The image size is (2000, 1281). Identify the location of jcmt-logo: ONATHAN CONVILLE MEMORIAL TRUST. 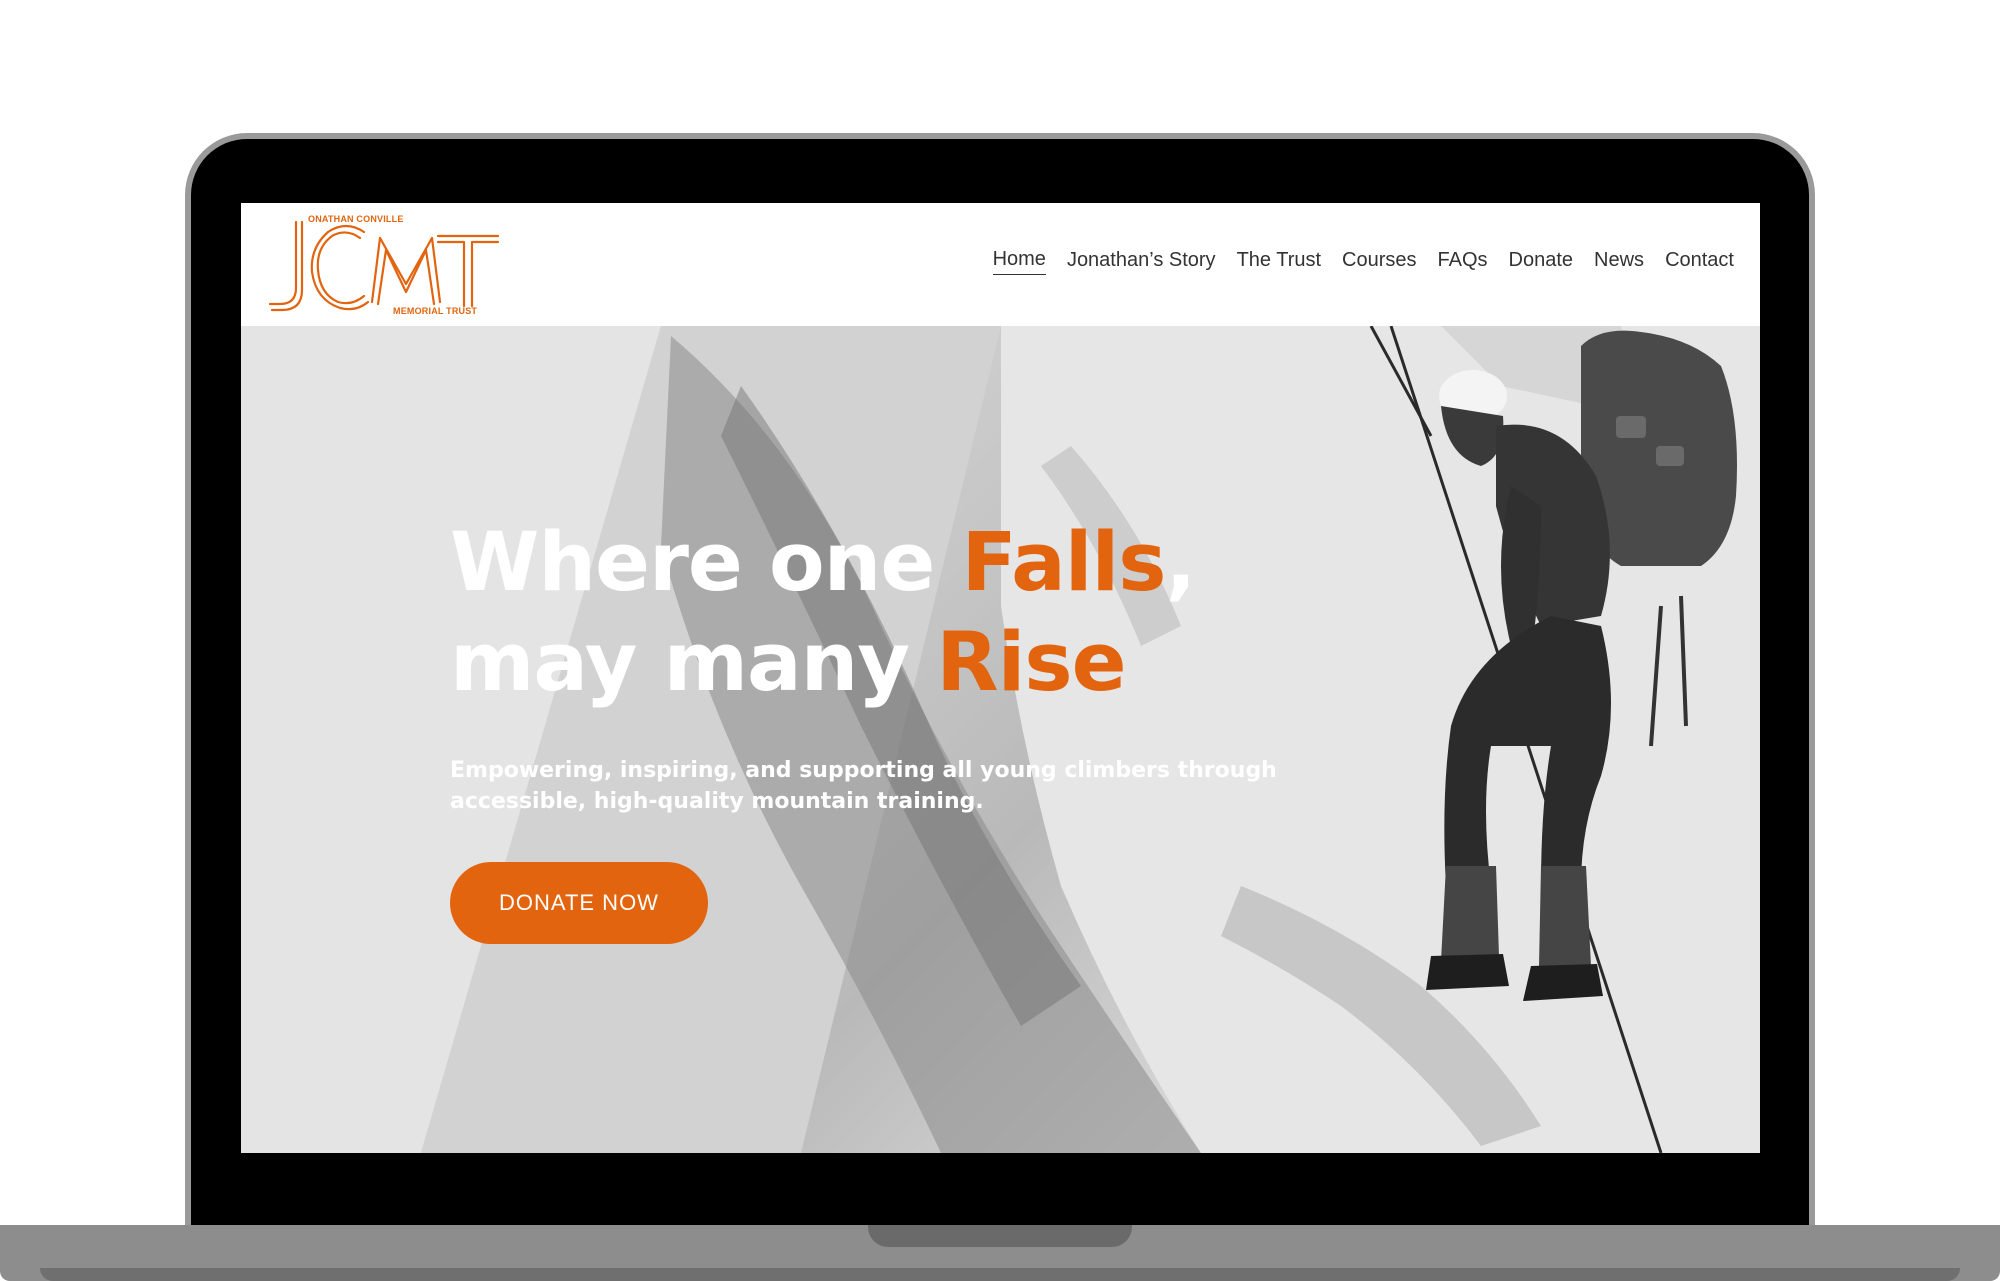
(384, 264).